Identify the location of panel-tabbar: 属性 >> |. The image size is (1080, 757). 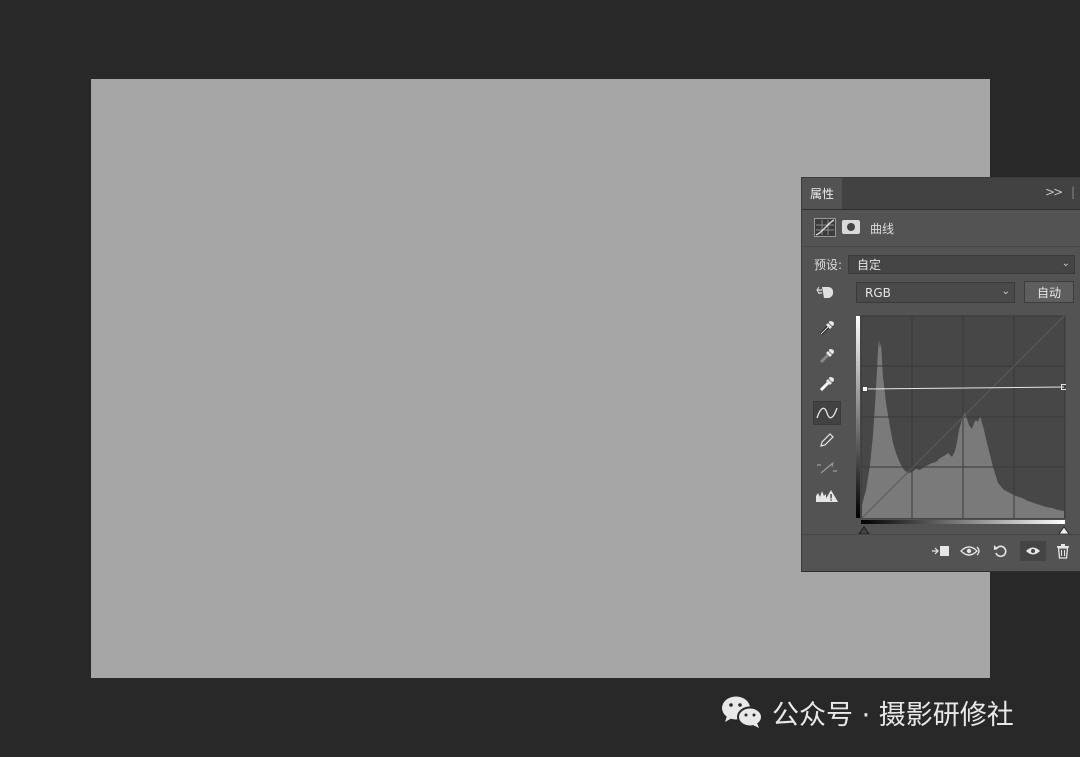
(941, 194).